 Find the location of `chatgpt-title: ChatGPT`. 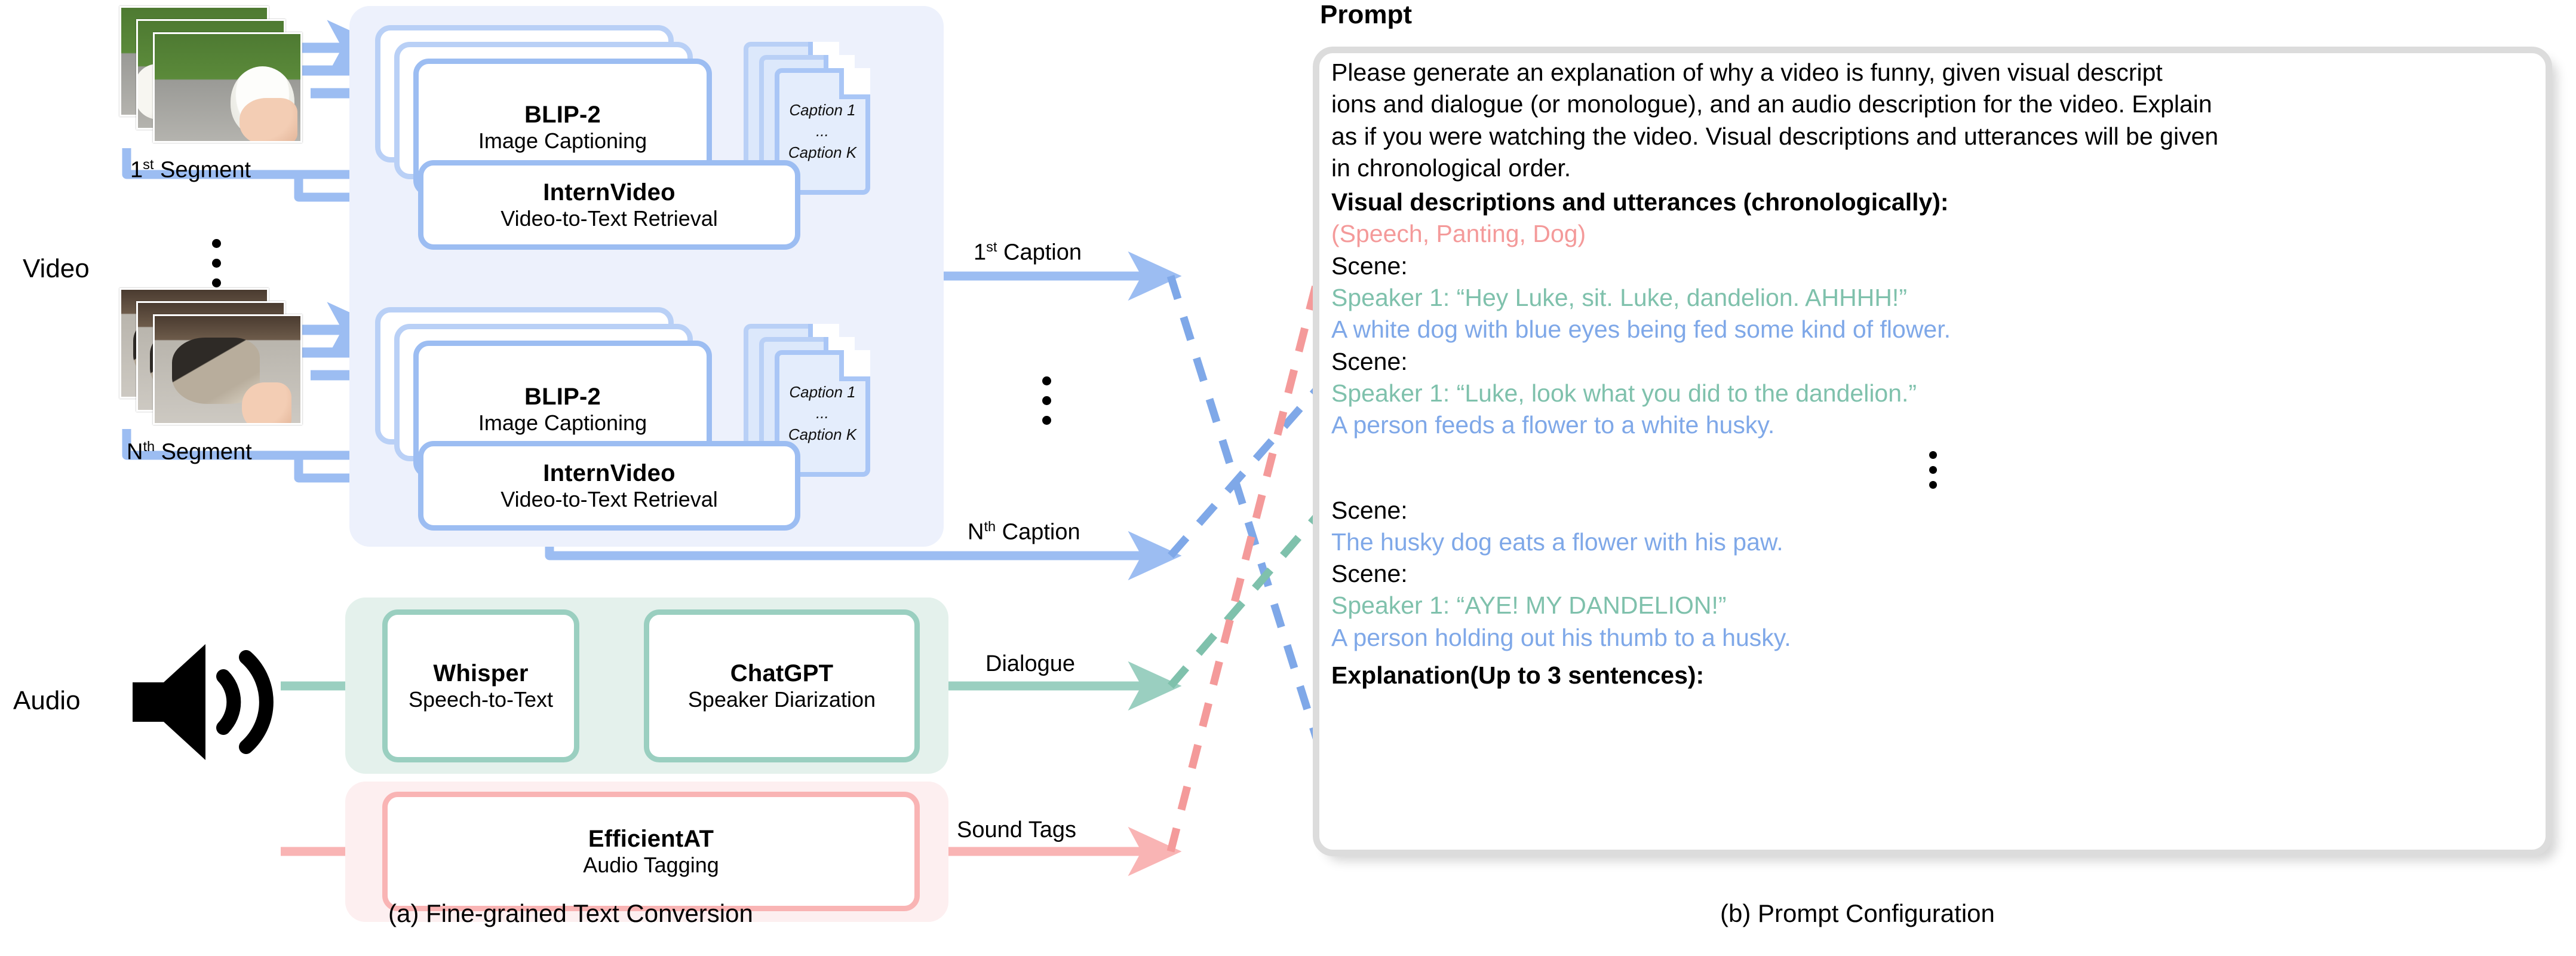

chatgpt-title: ChatGPT is located at coordinates (782, 673).